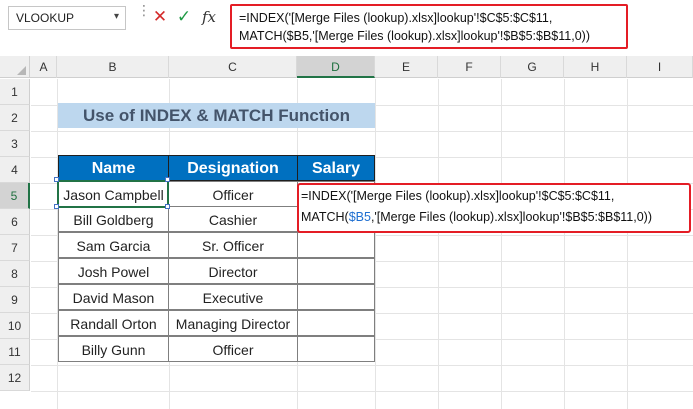 Image resolution: width=693 pixels, height=409 pixels. I want to click on column-header-b: B, so click(113, 67).